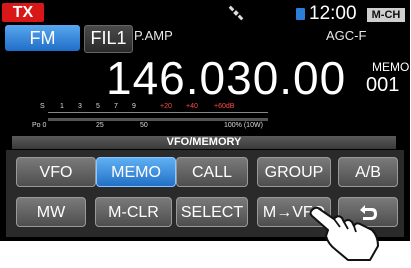 This screenshot has height=268, width=411. What do you see at coordinates (134, 106) in the screenshot?
I see `meter-s-label: 9` at bounding box center [134, 106].